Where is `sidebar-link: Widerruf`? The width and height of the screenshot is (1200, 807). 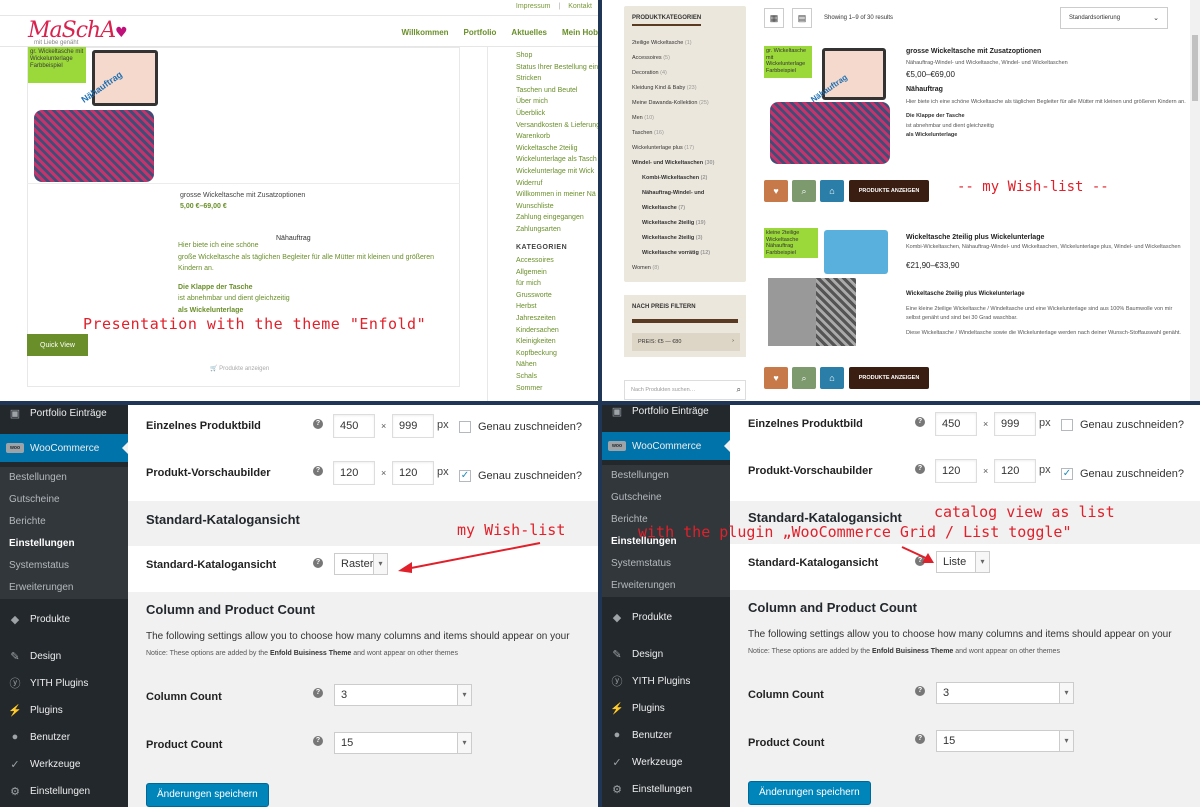 sidebar-link: Widerruf is located at coordinates (557, 184).